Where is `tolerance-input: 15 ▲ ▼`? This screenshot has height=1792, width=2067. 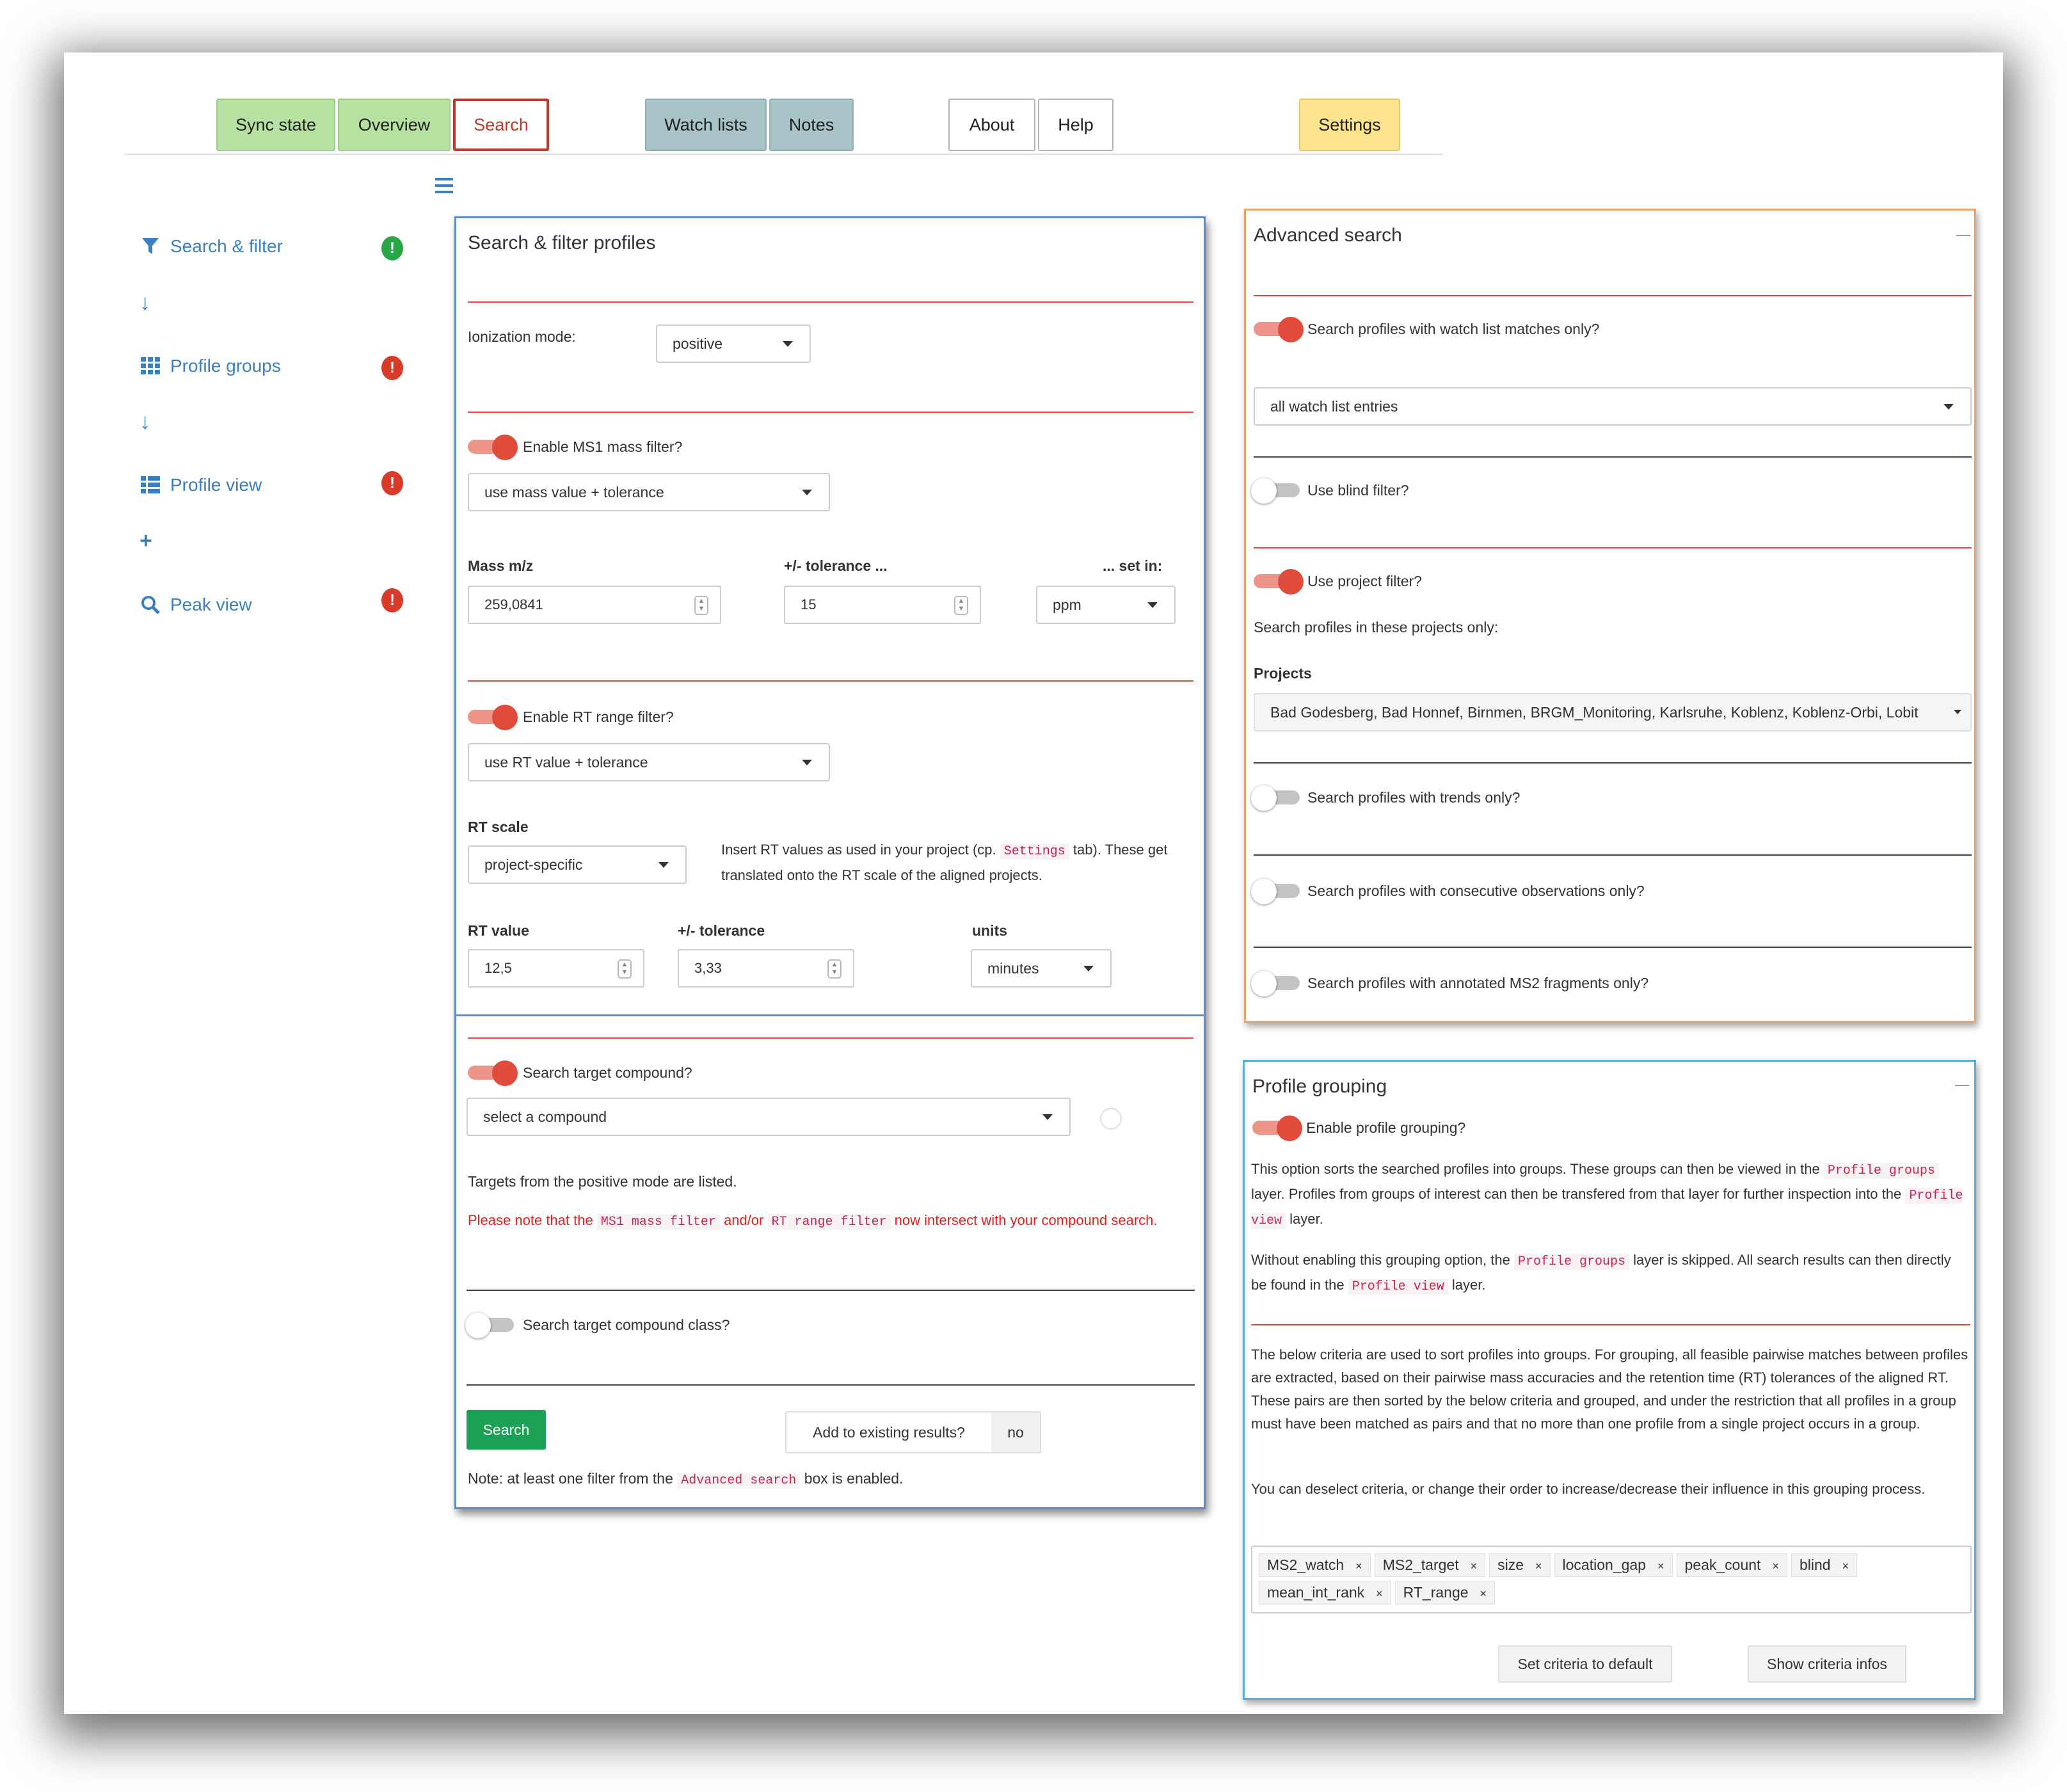 tolerance-input: 15 ▲ ▼ is located at coordinates (882, 605).